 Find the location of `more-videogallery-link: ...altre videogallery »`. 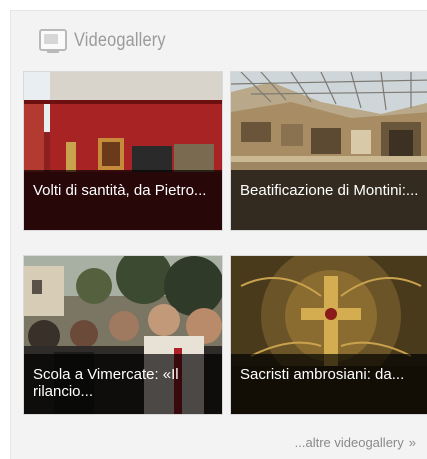

more-videogallery-link: ...altre videogallery » is located at coordinates (355, 442).